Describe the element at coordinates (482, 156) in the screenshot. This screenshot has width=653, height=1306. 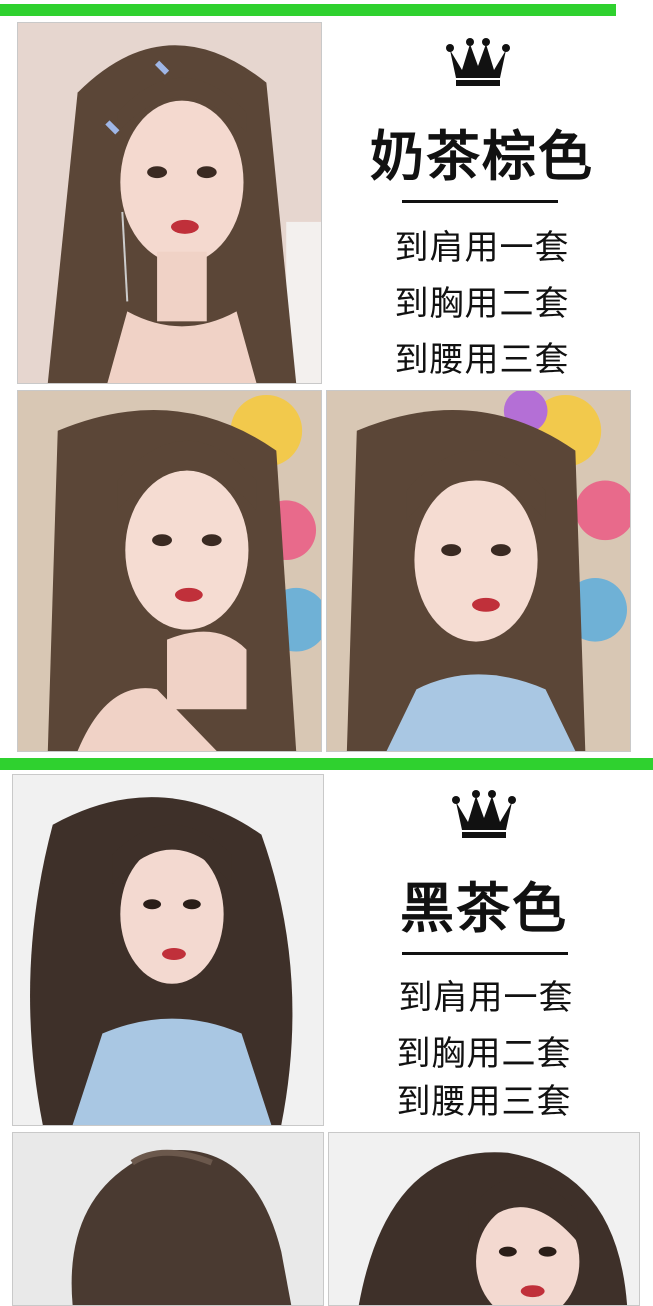
I see `color-title: 奶茶棕色` at that location.